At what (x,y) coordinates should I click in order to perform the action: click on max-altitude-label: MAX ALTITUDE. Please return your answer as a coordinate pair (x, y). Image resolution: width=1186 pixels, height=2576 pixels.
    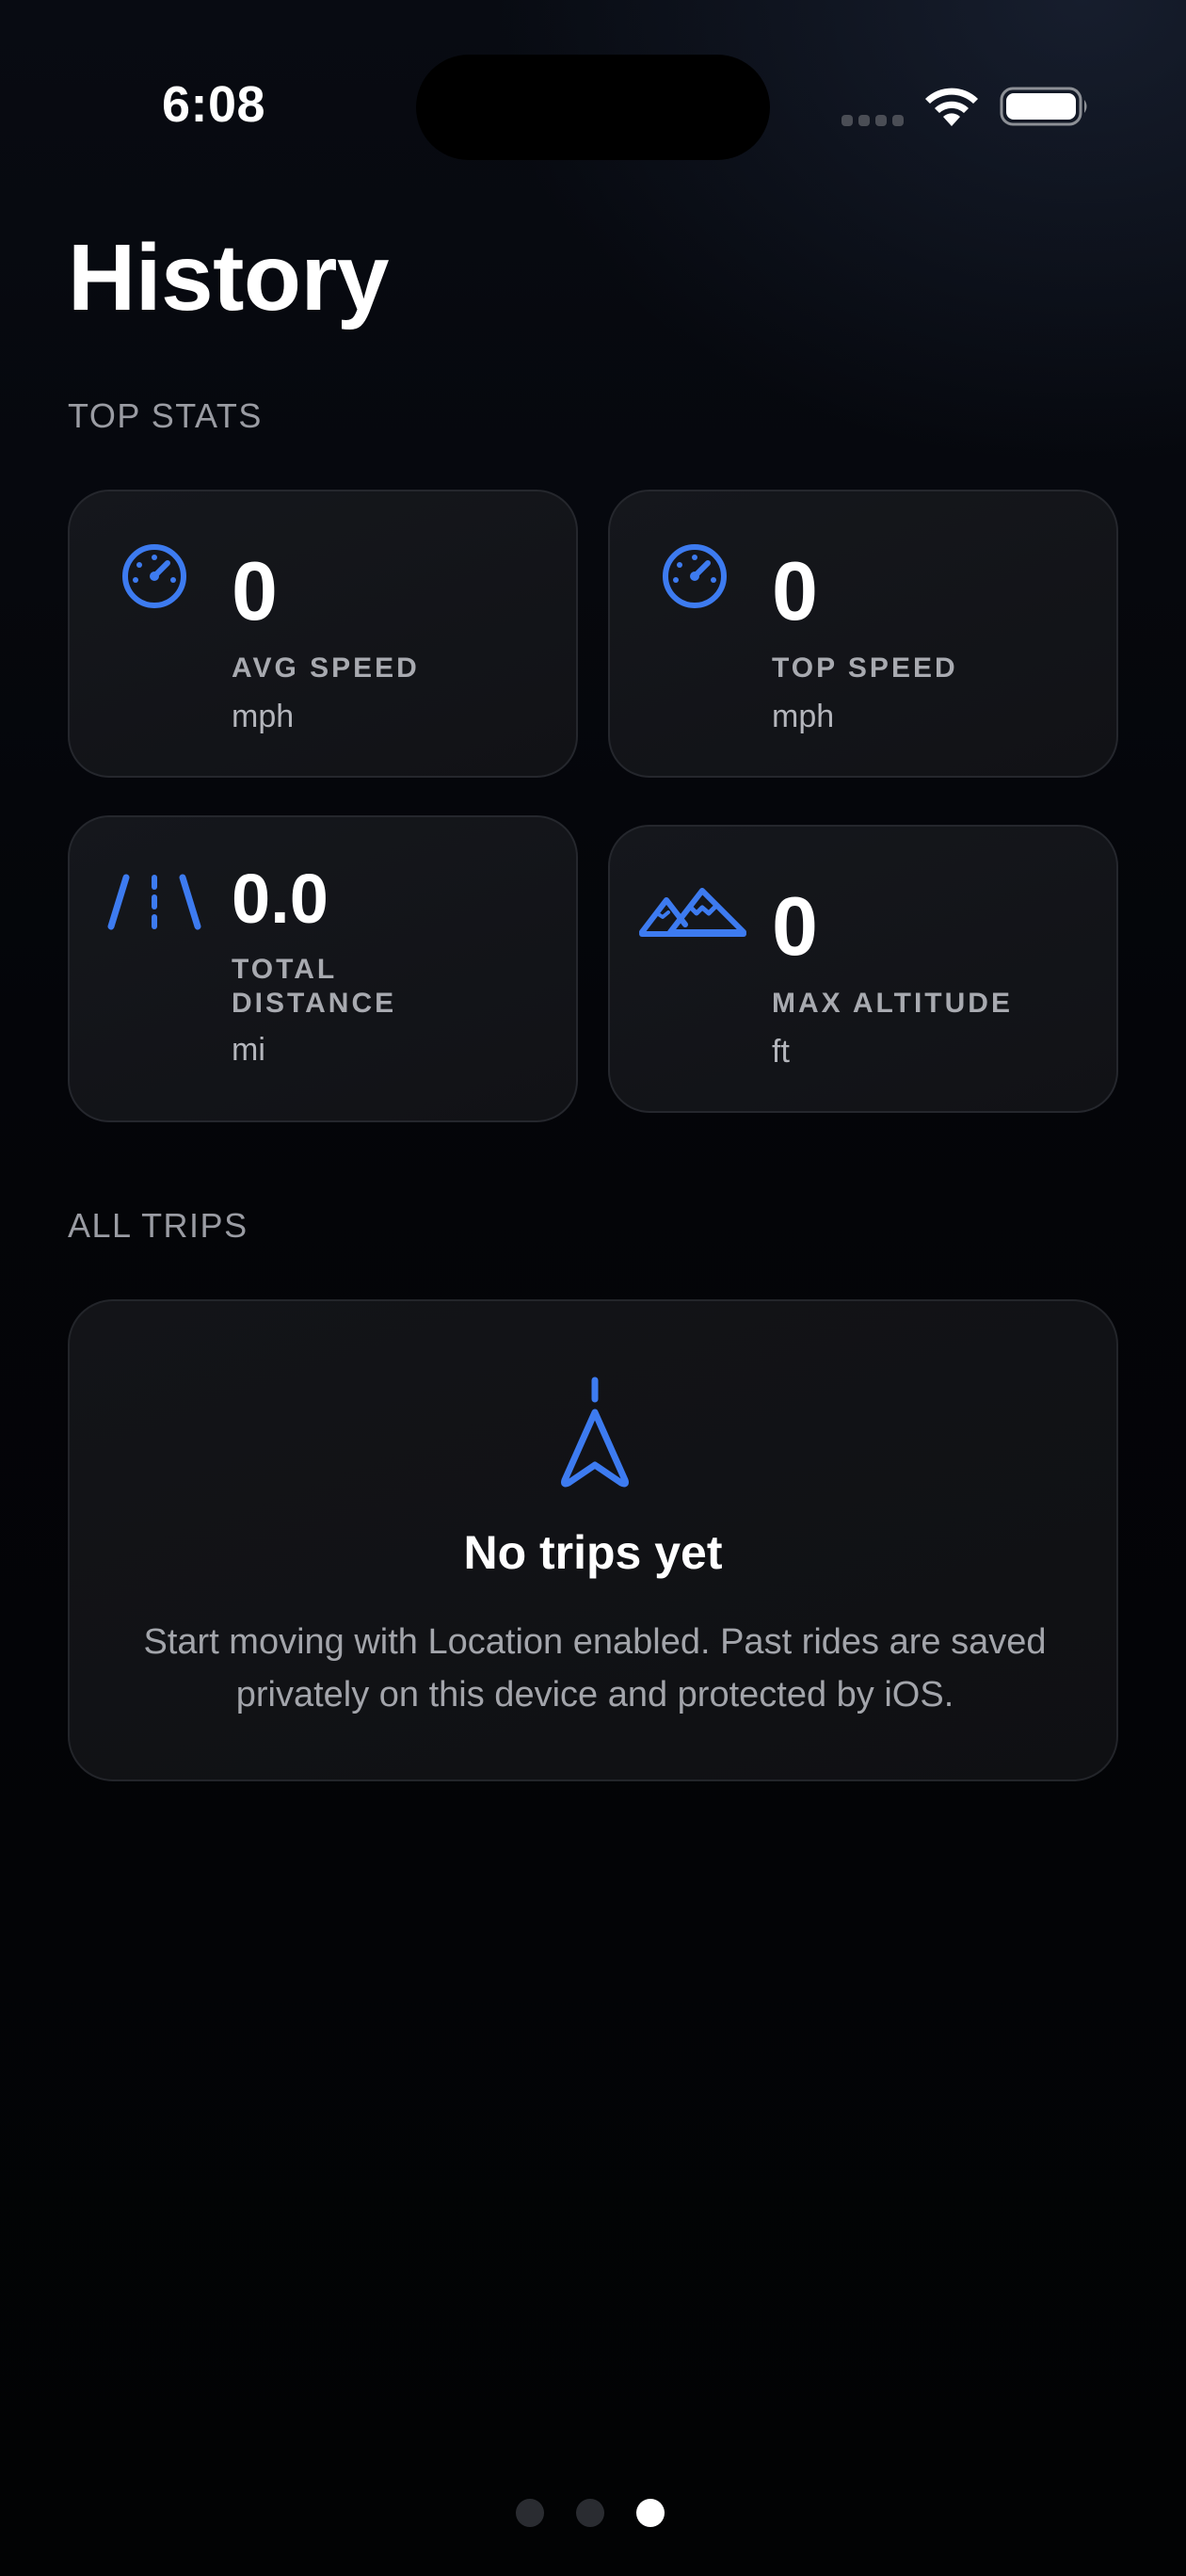
    Looking at the image, I should click on (892, 1003).